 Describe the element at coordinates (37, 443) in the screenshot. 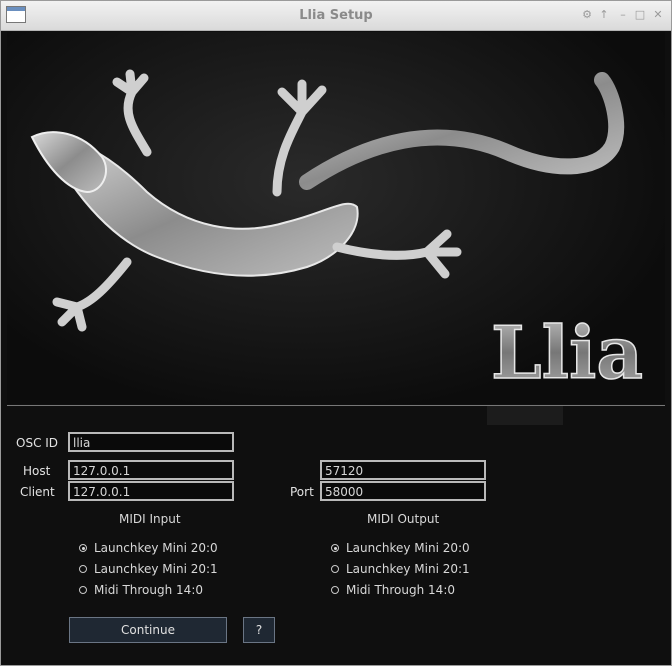

I see `osc-id-label: OSC ID` at that location.